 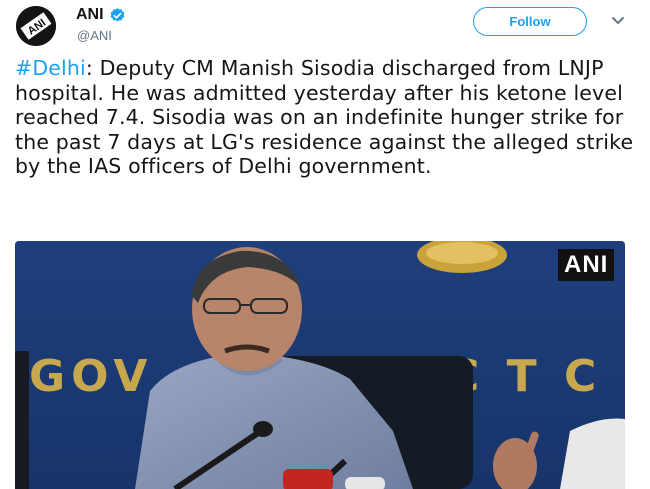 What do you see at coordinates (586, 265) in the screenshot?
I see `watermark-badge: ANI` at bounding box center [586, 265].